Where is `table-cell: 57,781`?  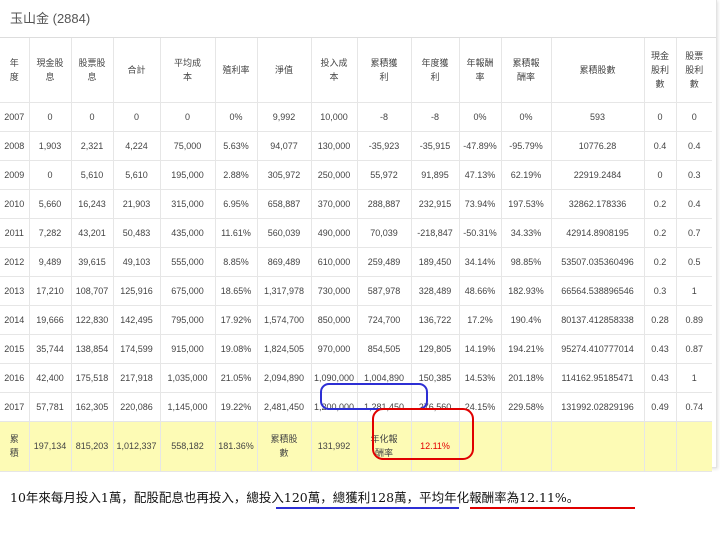 table-cell: 57,781 is located at coordinates (50, 407).